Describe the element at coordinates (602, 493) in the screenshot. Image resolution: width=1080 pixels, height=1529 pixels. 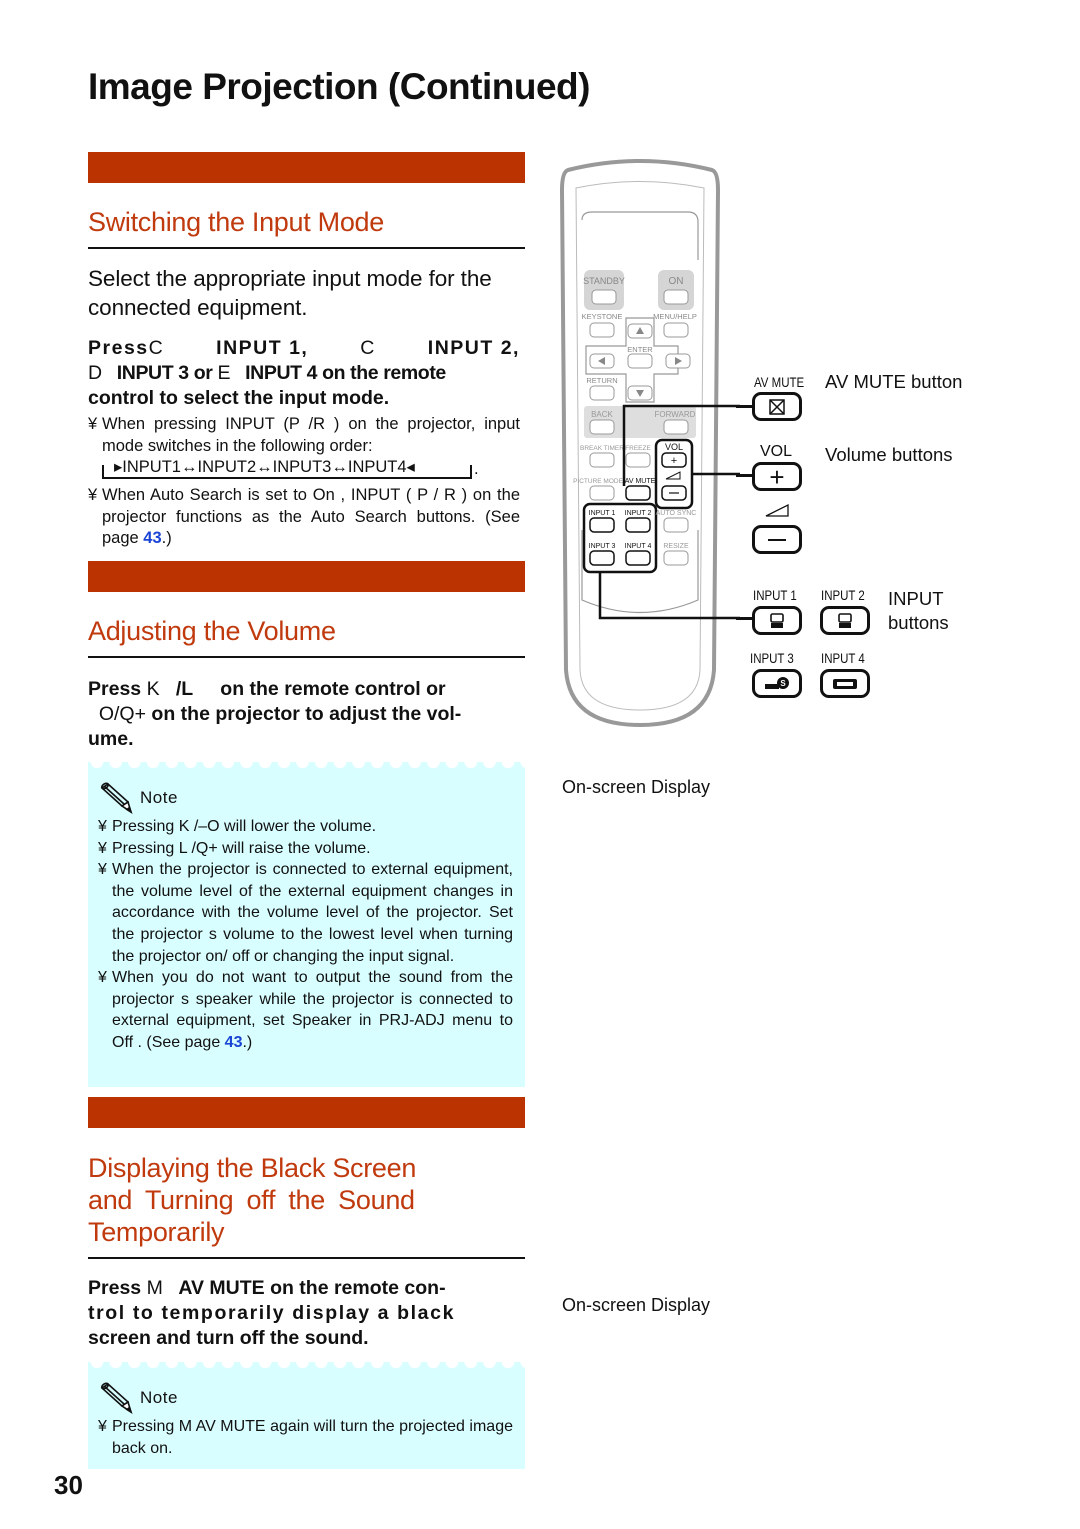
I see `picture-mode-button` at that location.